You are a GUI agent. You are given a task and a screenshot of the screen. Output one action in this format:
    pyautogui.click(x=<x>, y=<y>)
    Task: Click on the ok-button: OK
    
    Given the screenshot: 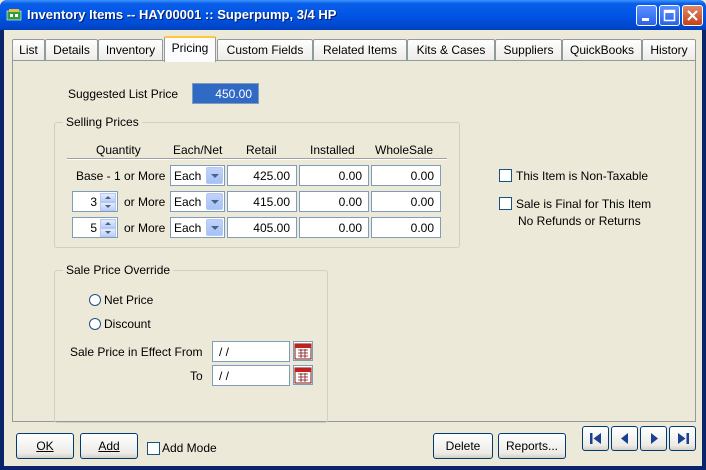 What is the action you would take?
    pyautogui.click(x=45, y=446)
    